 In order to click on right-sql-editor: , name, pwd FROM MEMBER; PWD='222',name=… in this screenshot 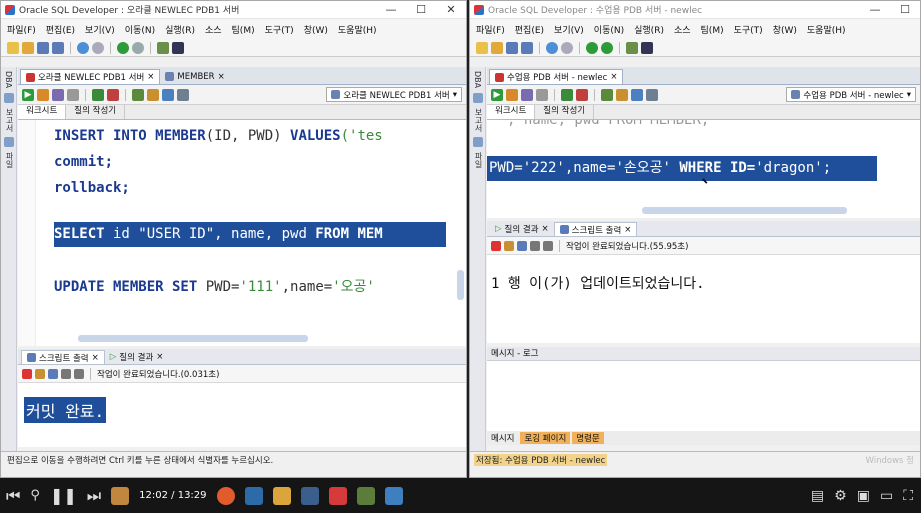, I will do `click(703, 169)`.